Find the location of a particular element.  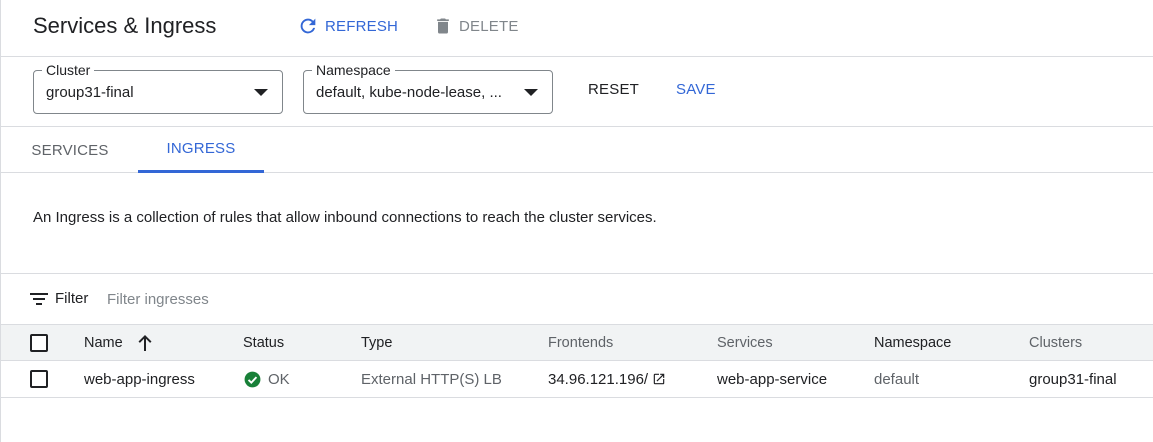

filter-label: Filter is located at coordinates (72, 298).